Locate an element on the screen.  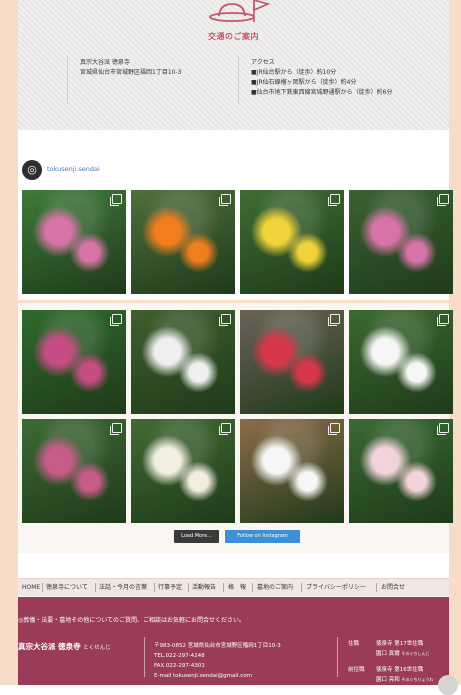
role-kana: そのぐちりょうわ is located at coordinates (417, 679).